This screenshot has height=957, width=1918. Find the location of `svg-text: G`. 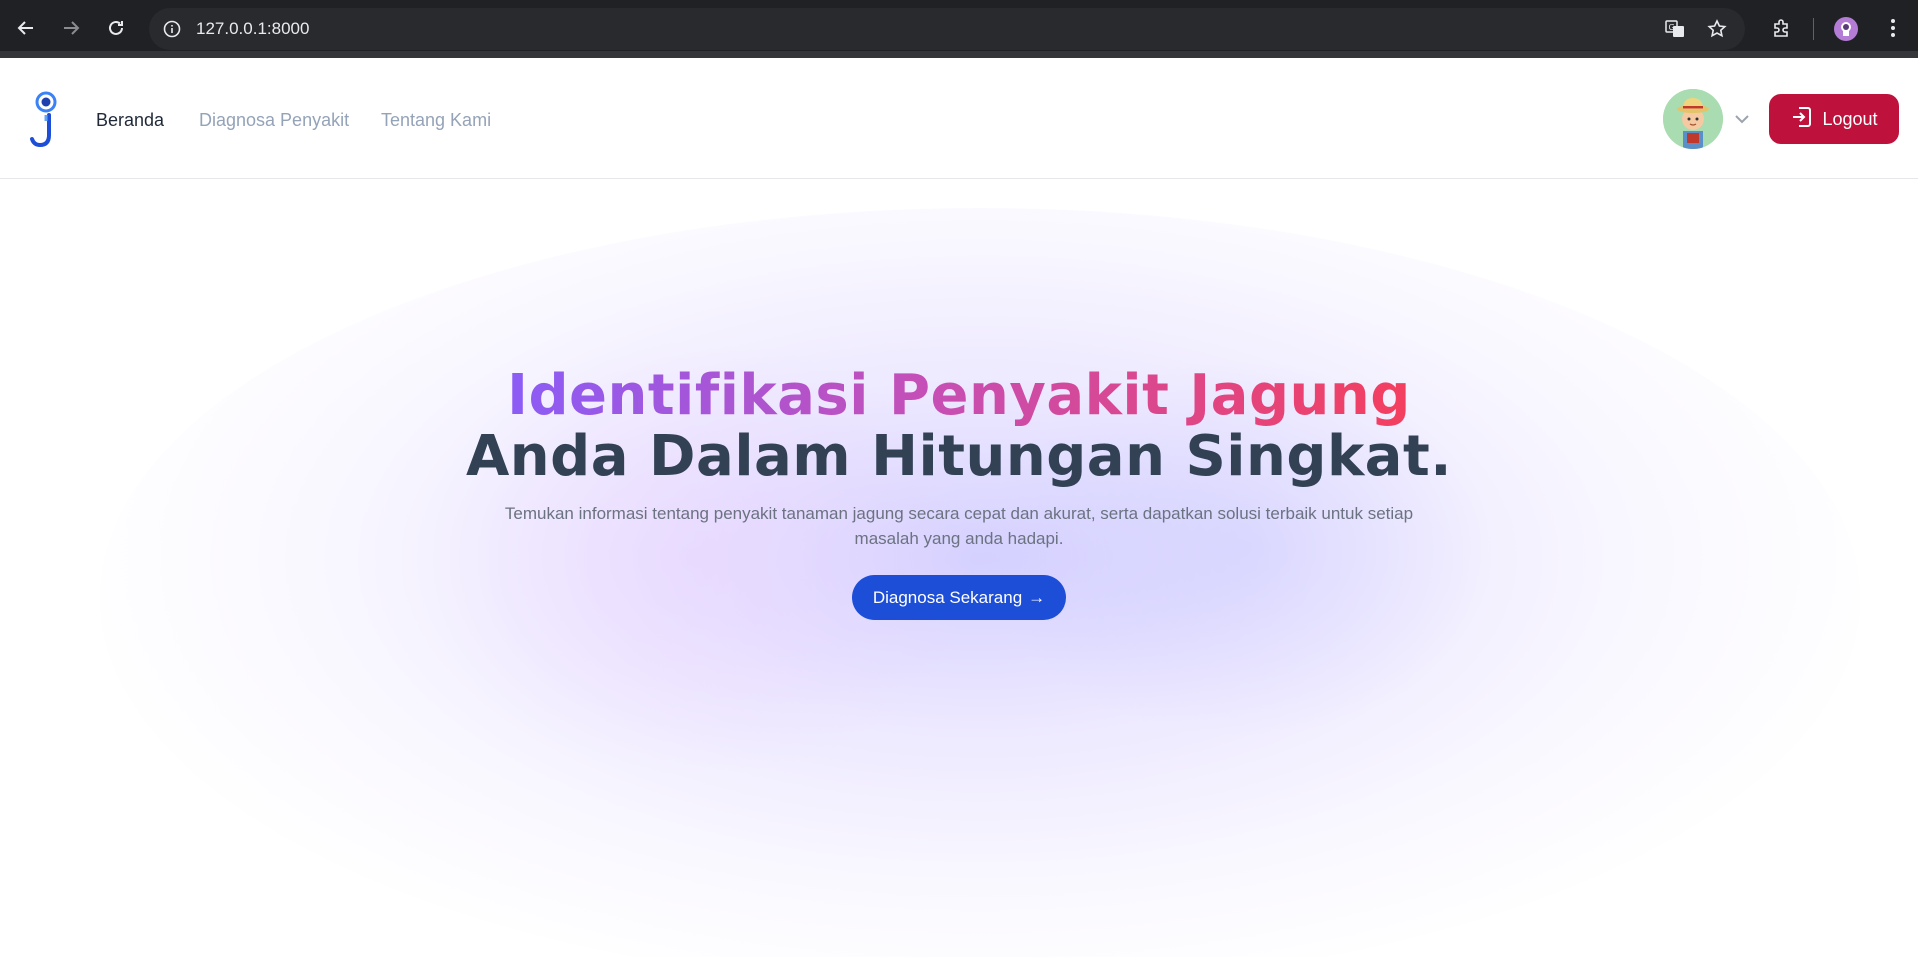

svg-text: G is located at coordinates (1672, 27).